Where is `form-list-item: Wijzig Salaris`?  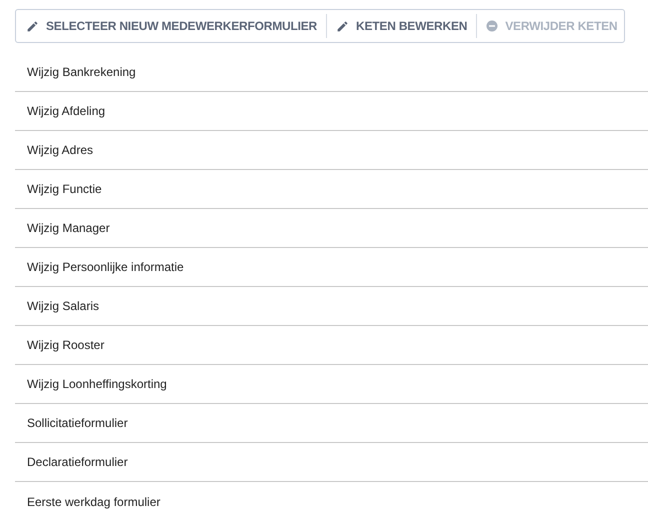
form-list-item: Wijzig Salaris is located at coordinates (63, 306).